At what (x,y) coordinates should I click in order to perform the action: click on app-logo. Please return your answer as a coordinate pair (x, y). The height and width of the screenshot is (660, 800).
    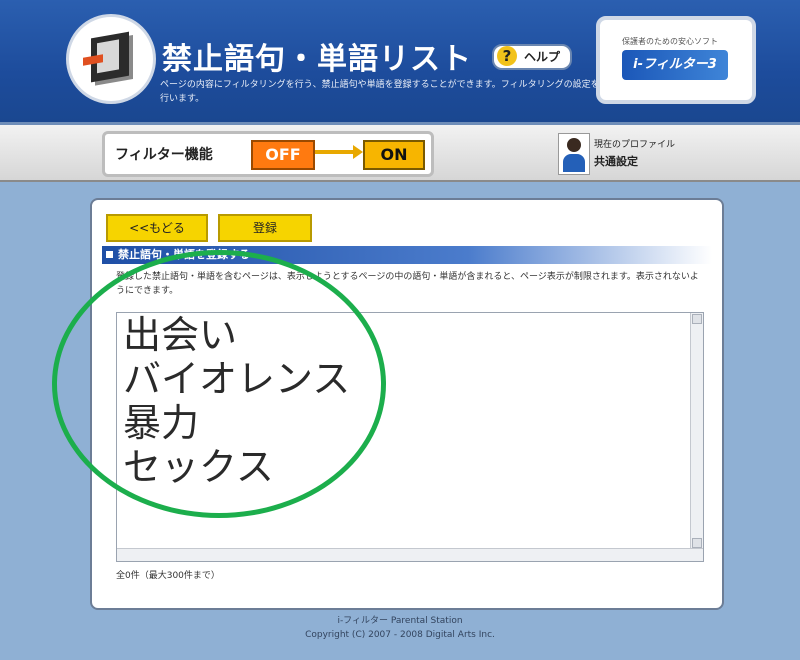
    Looking at the image, I should click on (111, 59).